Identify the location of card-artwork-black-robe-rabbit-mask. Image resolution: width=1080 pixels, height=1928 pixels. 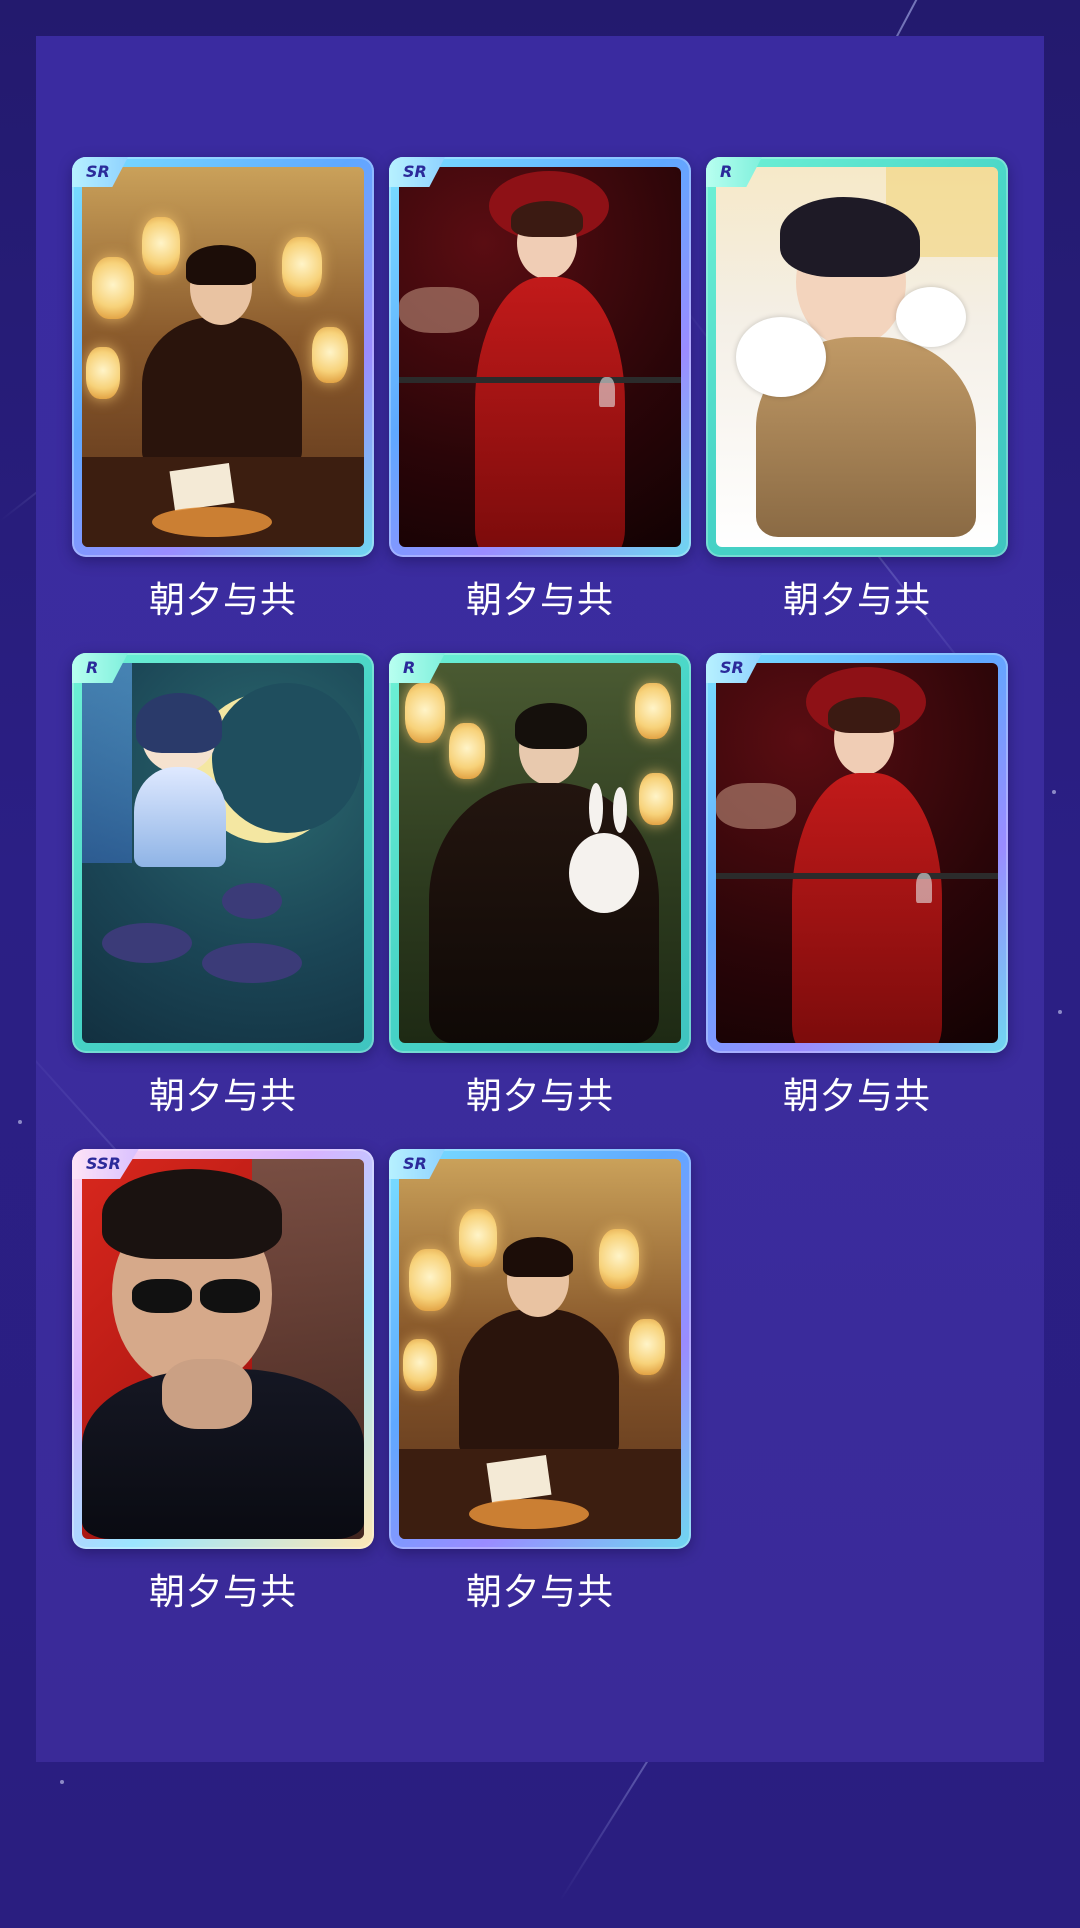
(540, 853).